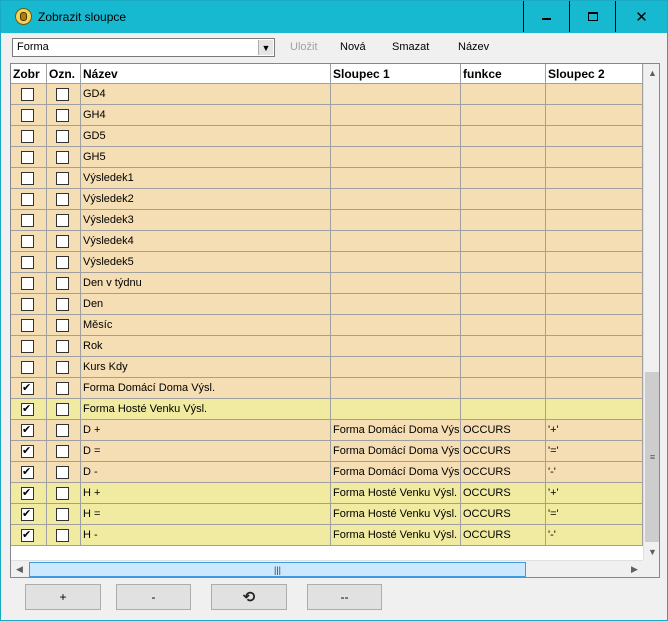  Describe the element at coordinates (651, 72) in the screenshot. I see `scroll-up-icon: ▲` at that location.